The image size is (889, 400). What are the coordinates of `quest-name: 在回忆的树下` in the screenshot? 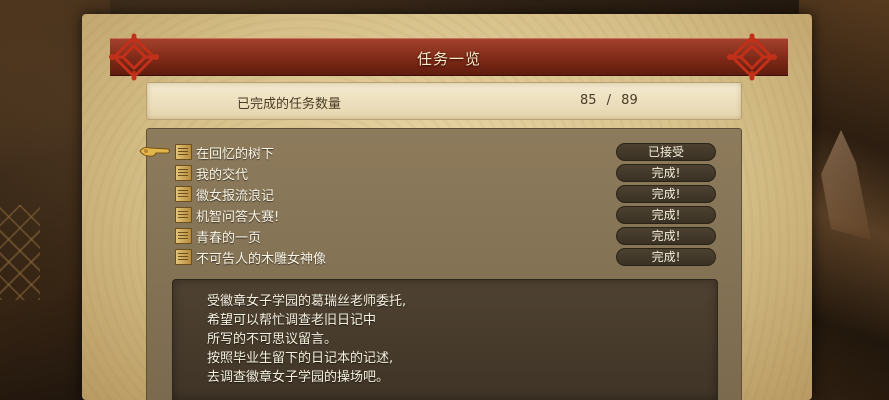 It's located at (235, 154).